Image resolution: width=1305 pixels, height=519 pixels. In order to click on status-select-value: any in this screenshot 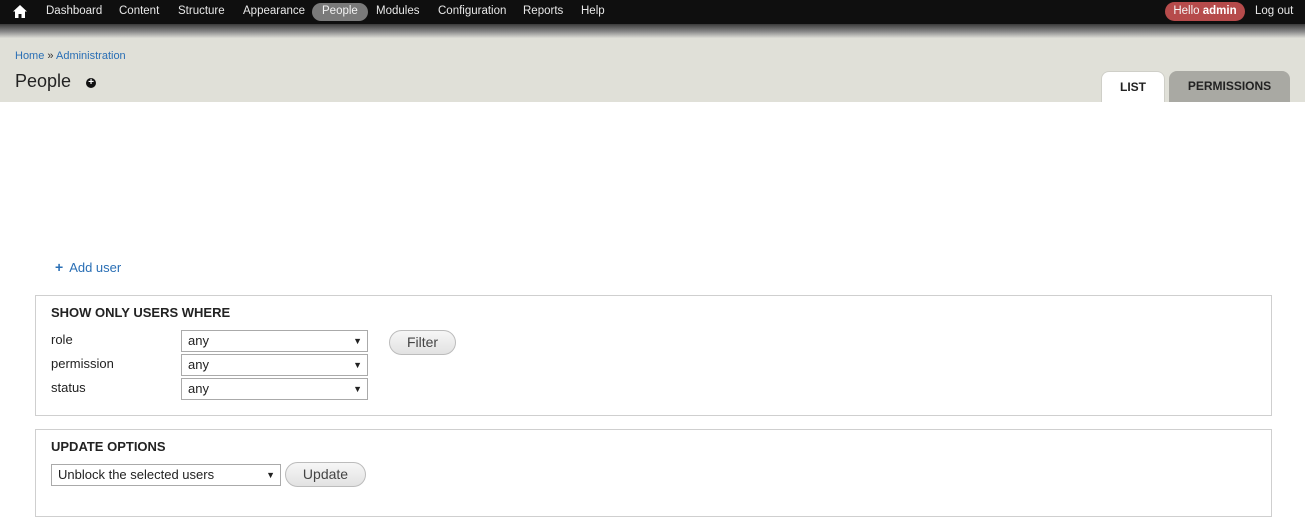, I will do `click(198, 388)`.